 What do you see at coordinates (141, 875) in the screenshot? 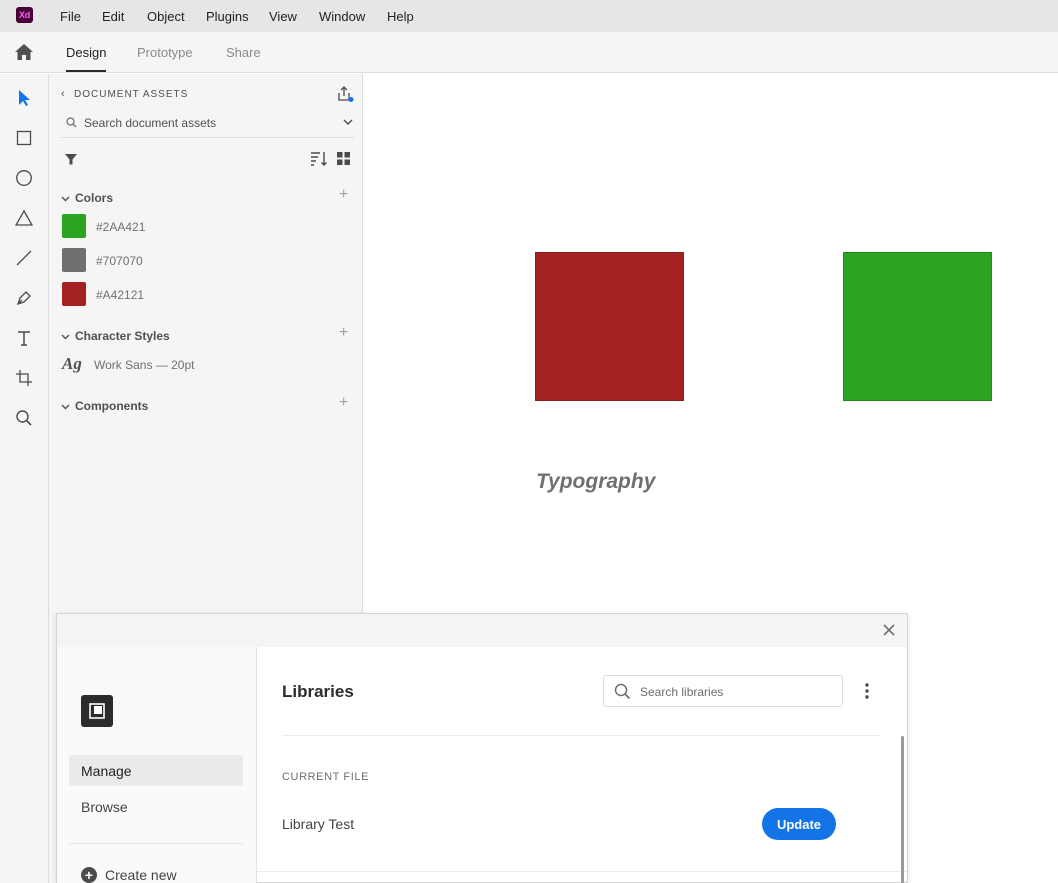
I see `create-new-label: Create new` at bounding box center [141, 875].